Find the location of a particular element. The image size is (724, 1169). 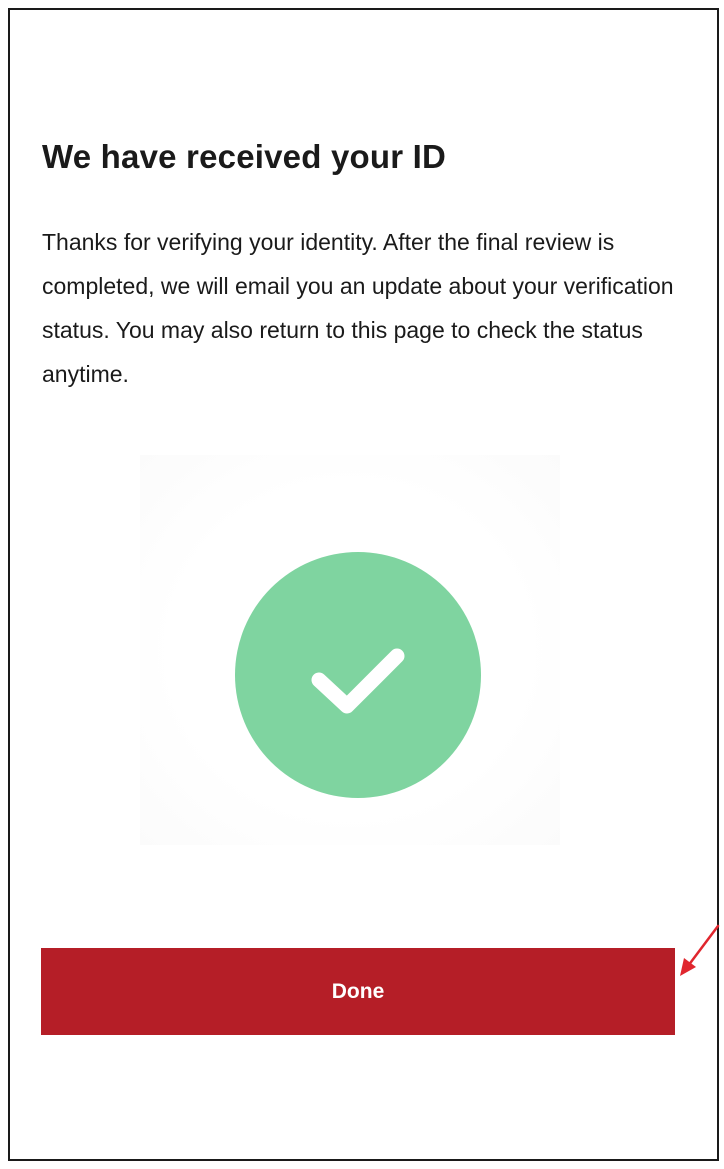

done-button: Done is located at coordinates (358, 991).